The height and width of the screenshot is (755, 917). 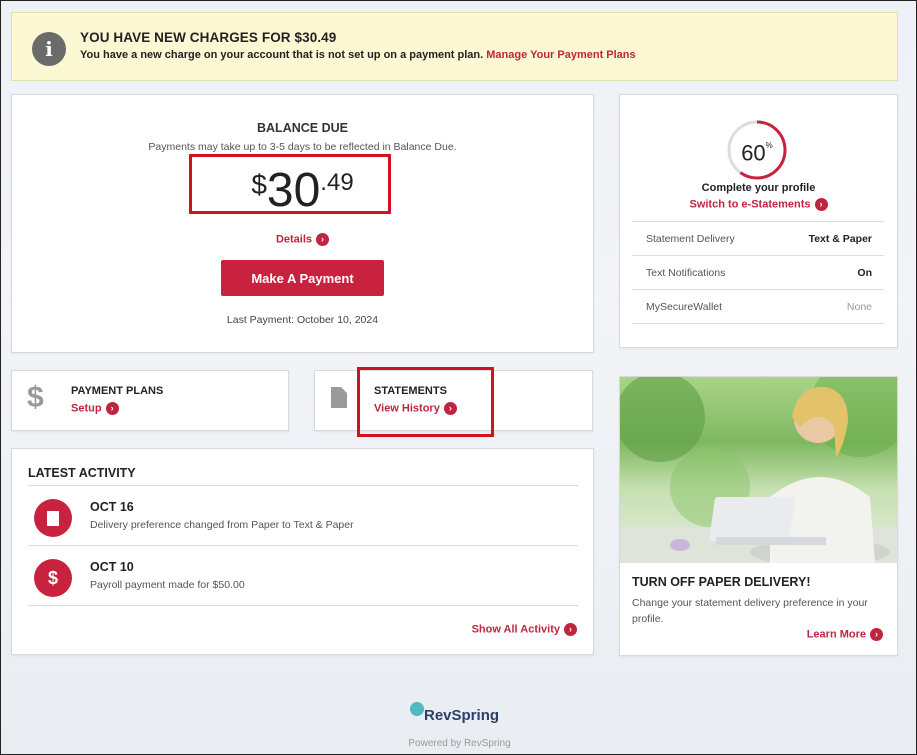 What do you see at coordinates (836, 634) in the screenshot?
I see `learn-more-label: Learn More` at bounding box center [836, 634].